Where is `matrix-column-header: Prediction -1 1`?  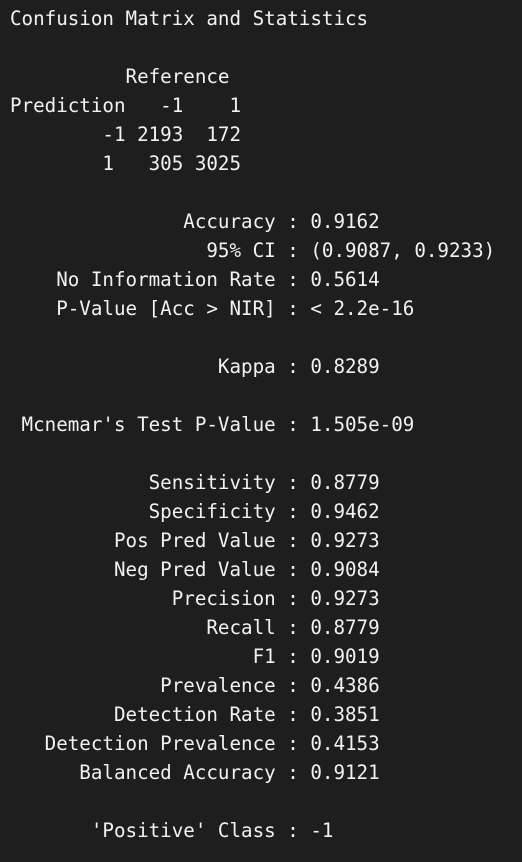
matrix-column-header: Prediction -1 1 is located at coordinates (126, 105).